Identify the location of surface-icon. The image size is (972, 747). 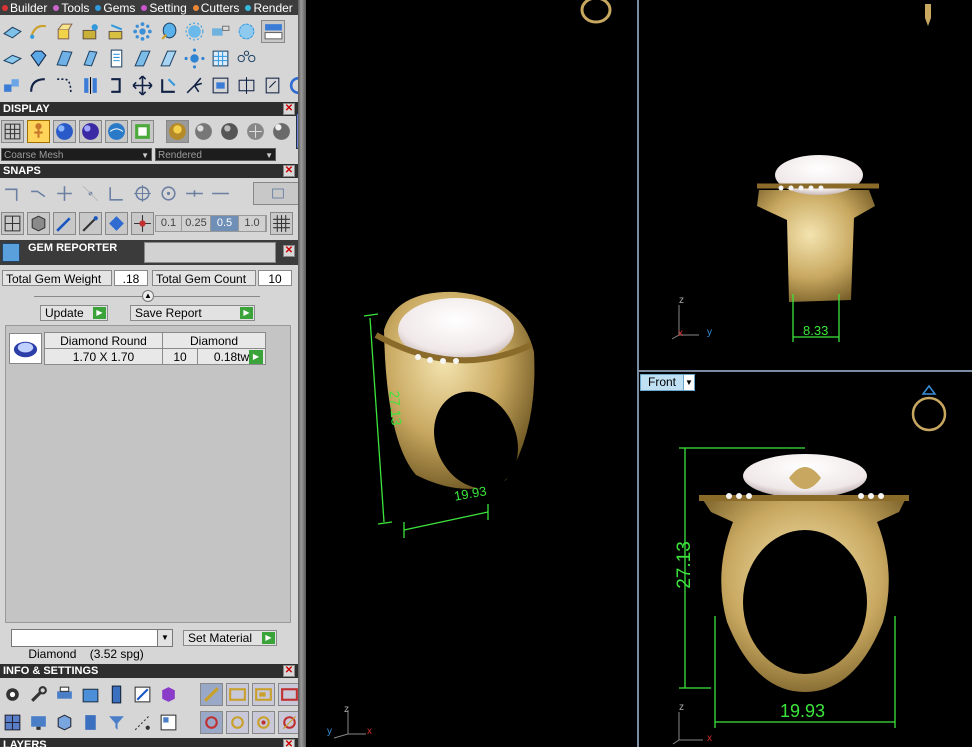
(12, 31).